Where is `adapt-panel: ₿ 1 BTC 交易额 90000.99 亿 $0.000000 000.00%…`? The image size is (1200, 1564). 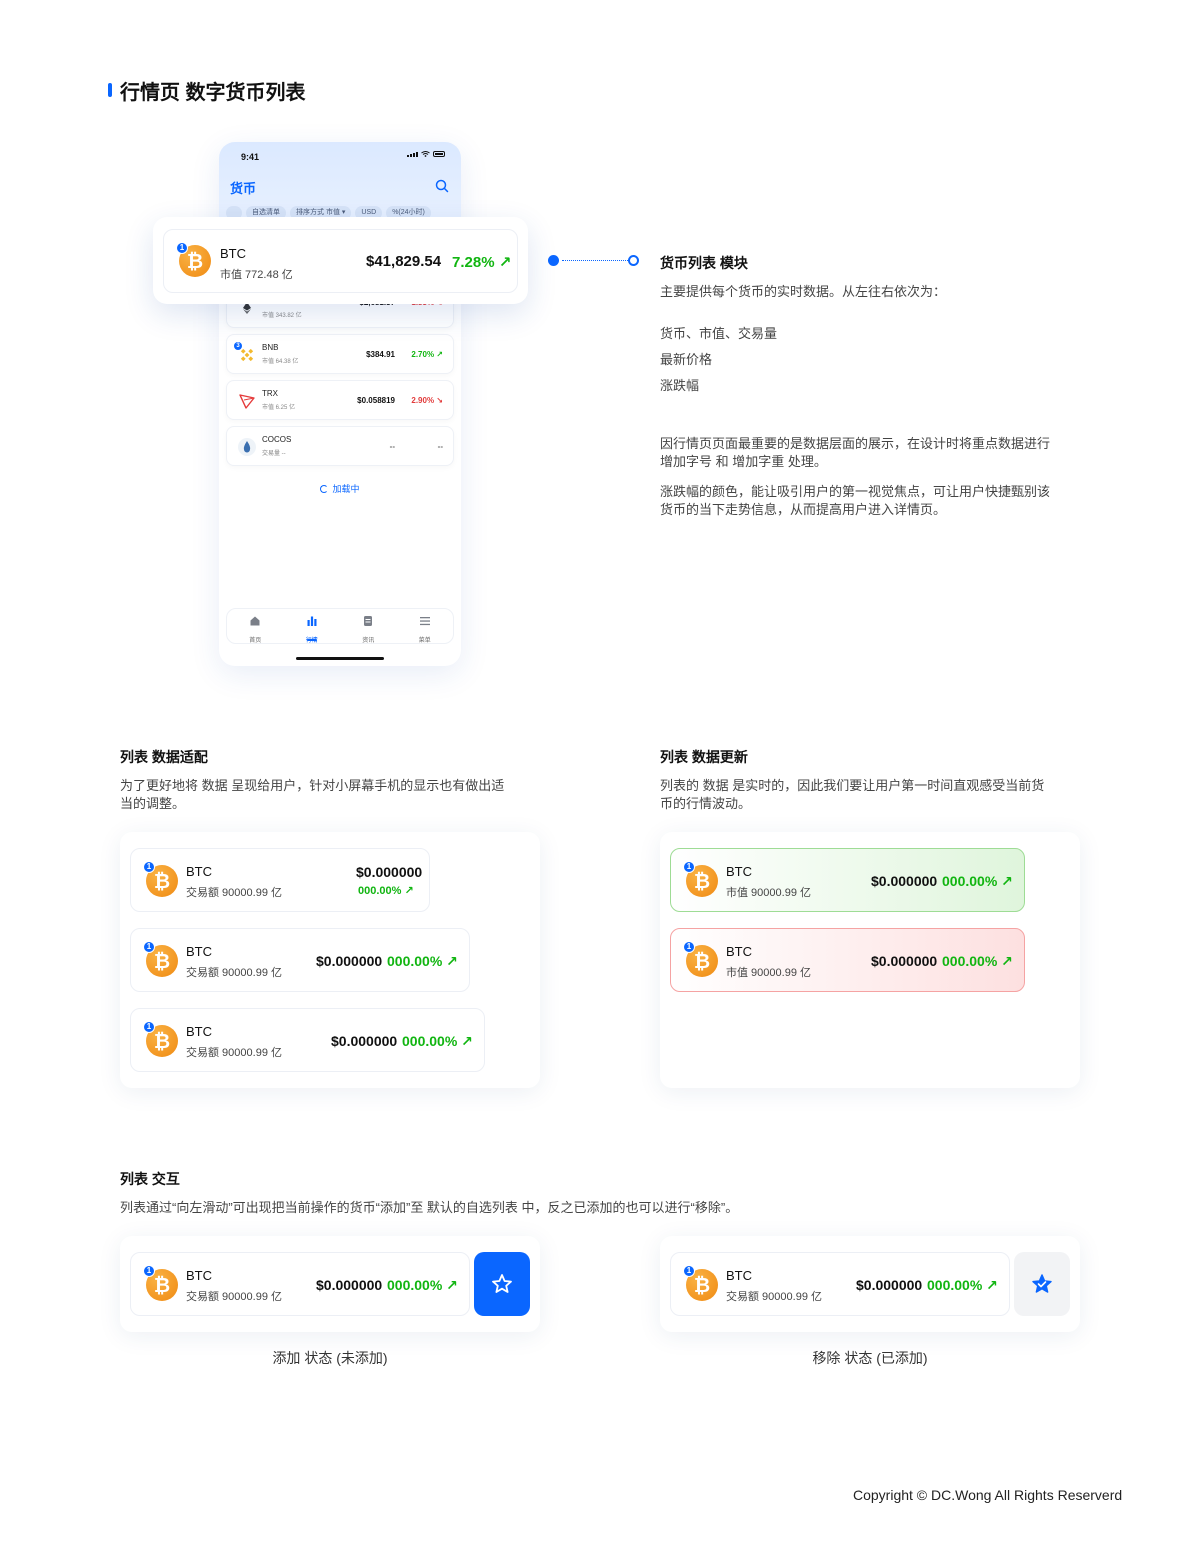
adapt-panel: ₿ 1 BTC 交易额 90000.99 亿 $0.000000 000.00%… is located at coordinates (330, 960).